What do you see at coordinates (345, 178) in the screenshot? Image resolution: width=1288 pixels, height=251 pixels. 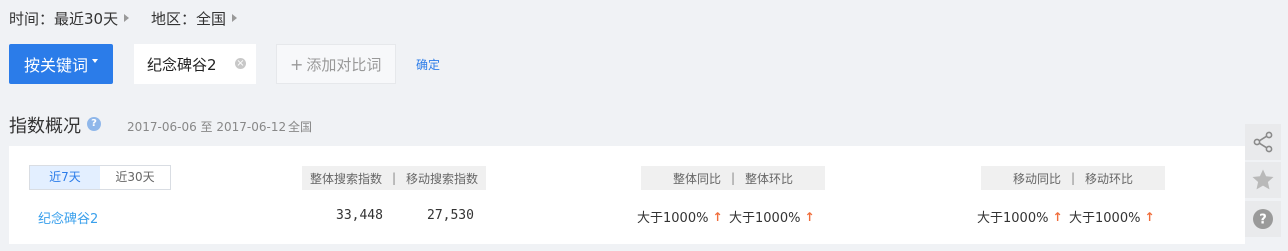 I see `overall-index-header: 整体搜索指数` at bounding box center [345, 178].